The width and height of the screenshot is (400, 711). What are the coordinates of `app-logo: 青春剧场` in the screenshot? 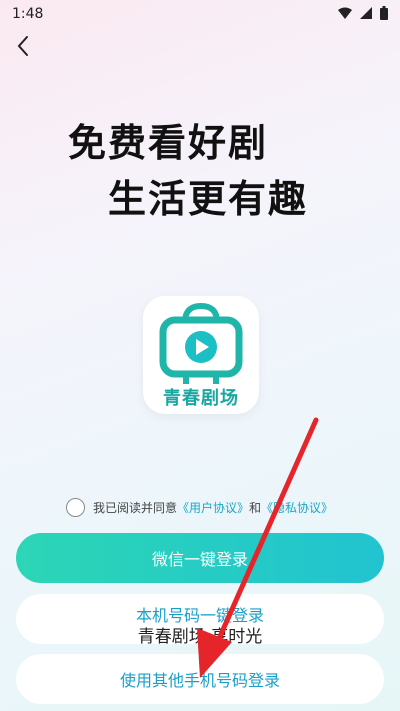 It's located at (201, 355).